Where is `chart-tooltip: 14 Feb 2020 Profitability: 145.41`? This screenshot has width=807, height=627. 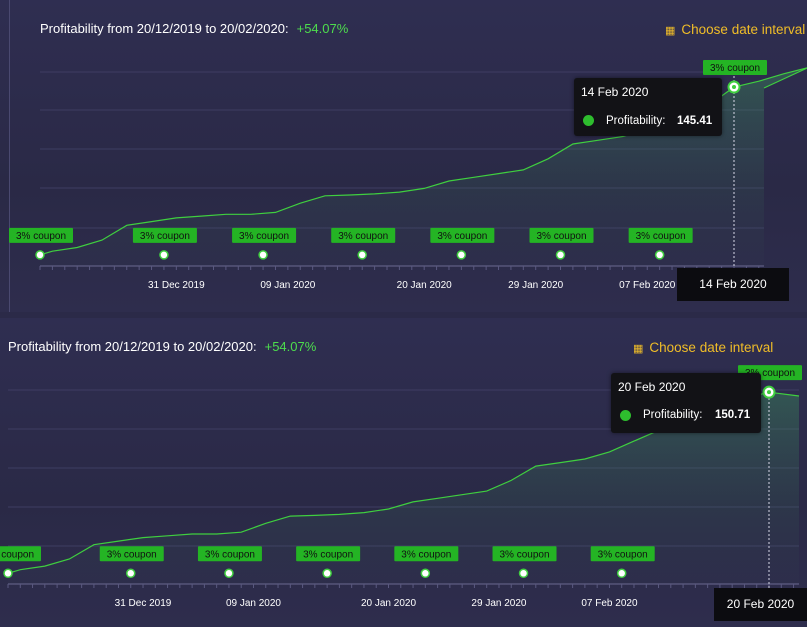
chart-tooltip: 14 Feb 2020 Profitability: 145.41 is located at coordinates (648, 107).